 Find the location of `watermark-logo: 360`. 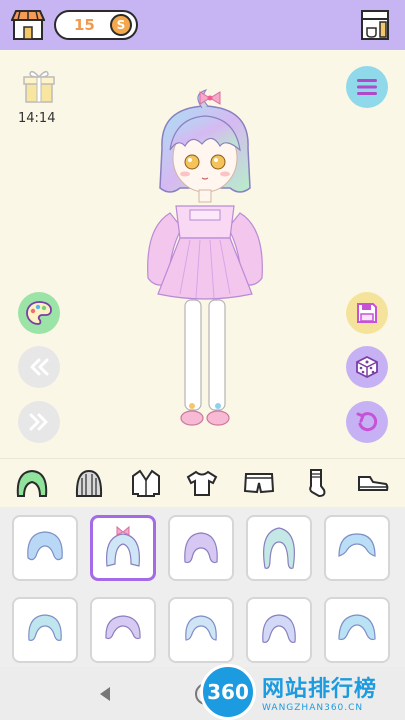

watermark-logo: 360 is located at coordinates (228, 692).